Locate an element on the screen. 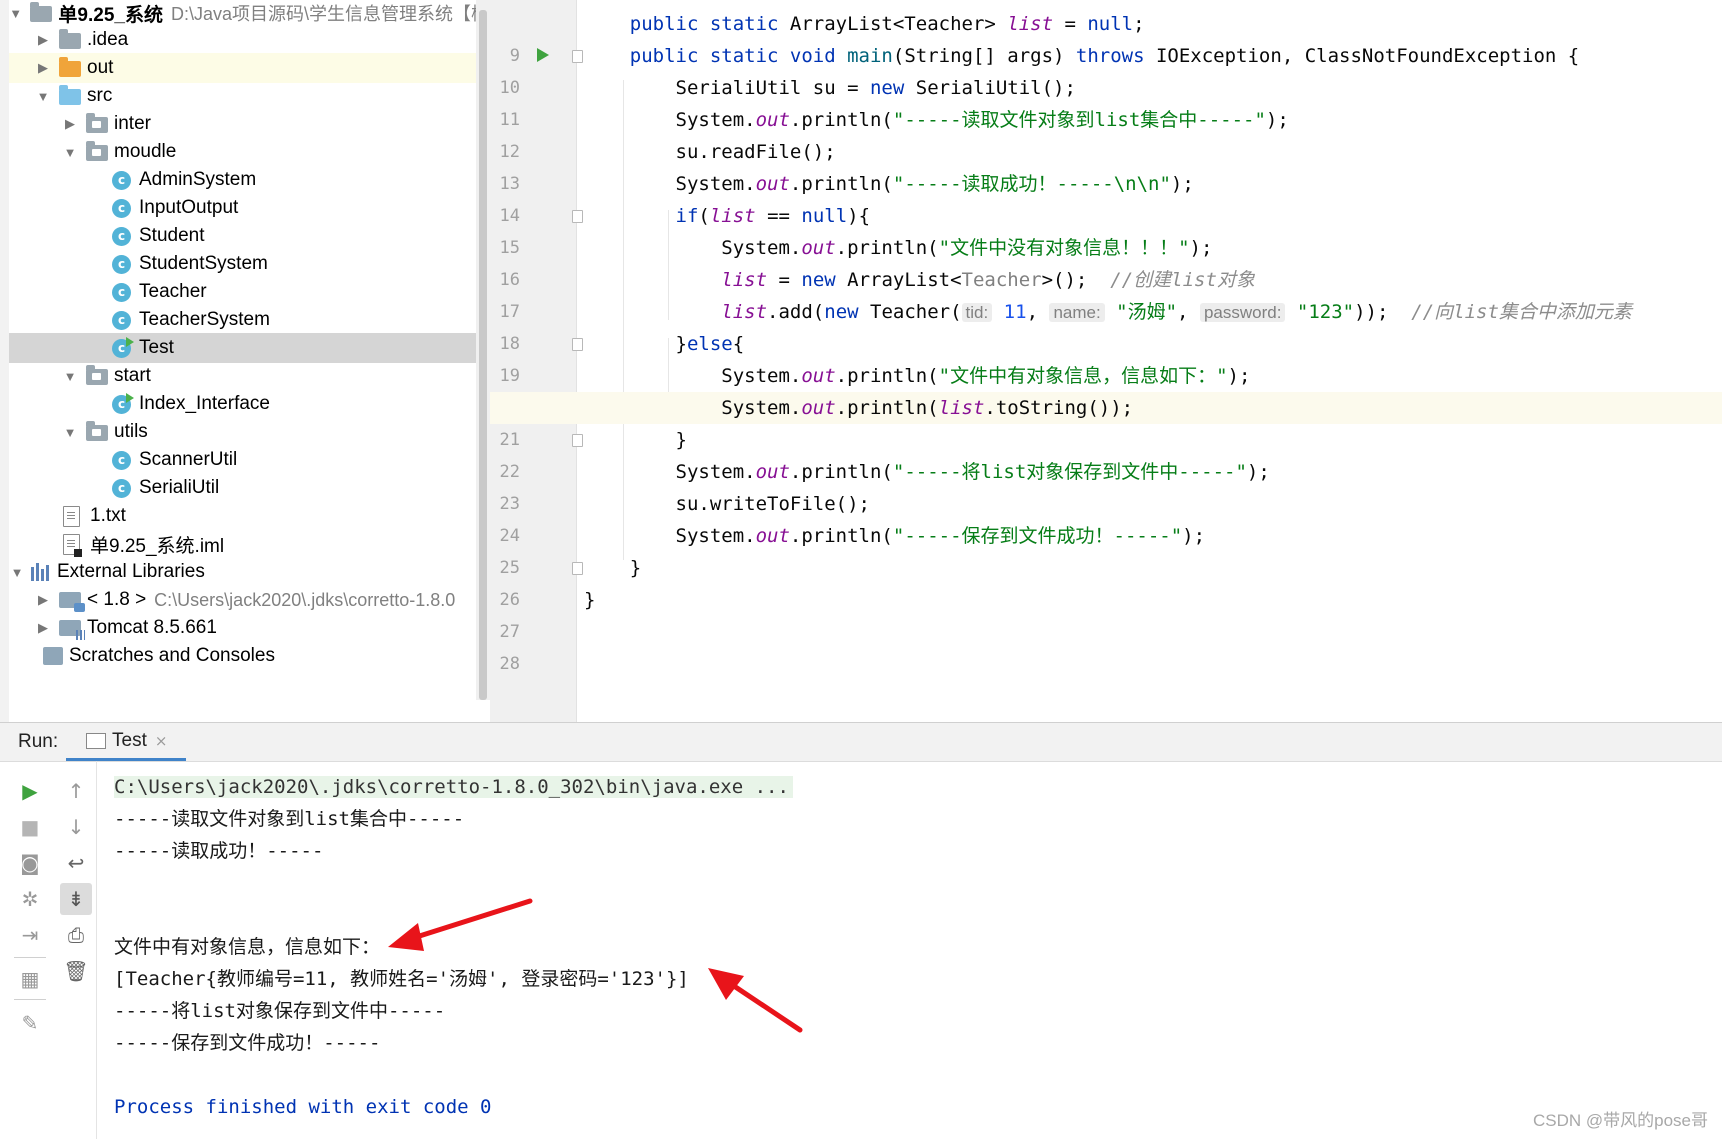 Image resolution: width=1722 pixels, height=1139 pixels. tree-item-inter: ▶ inter is located at coordinates (249, 124).